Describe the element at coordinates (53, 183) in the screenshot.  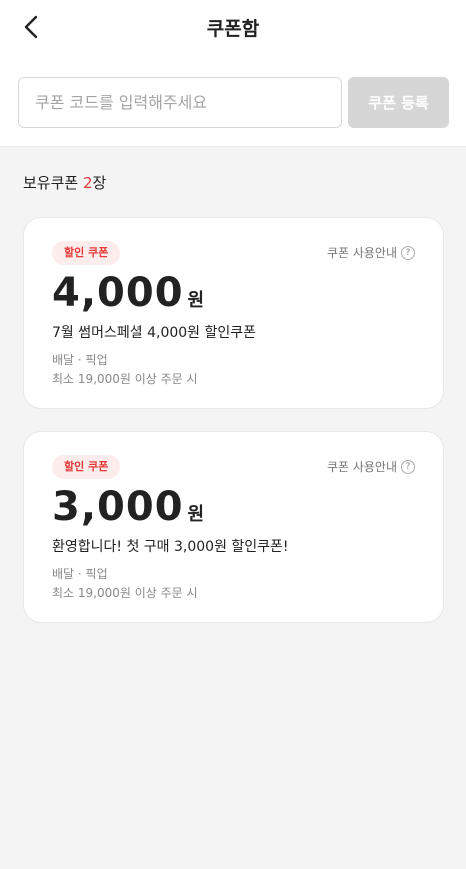
I see `coupon-count-prefix: 보유쿠폰` at that location.